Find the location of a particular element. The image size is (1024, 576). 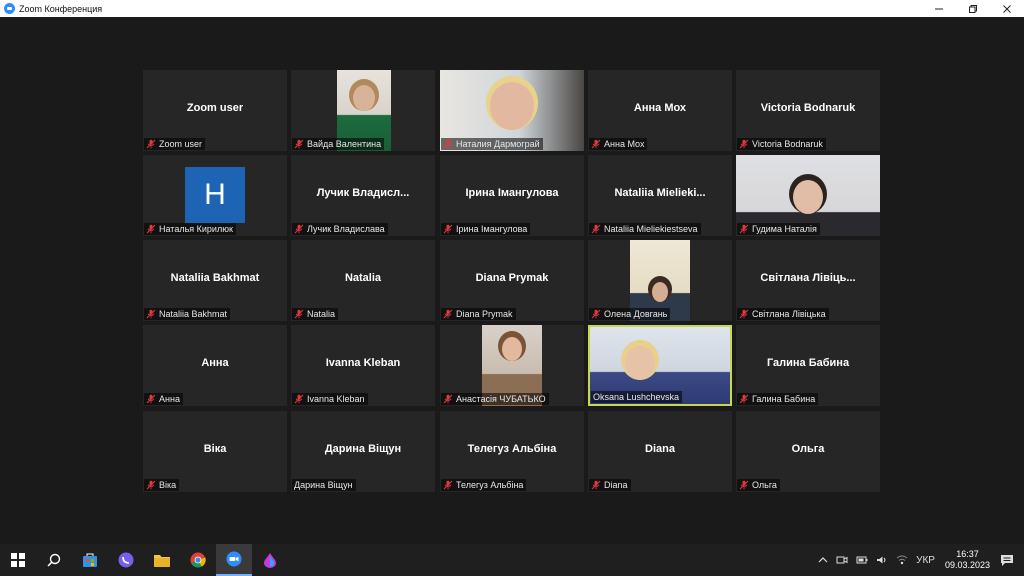

windows-start-icon is located at coordinates (18, 560).